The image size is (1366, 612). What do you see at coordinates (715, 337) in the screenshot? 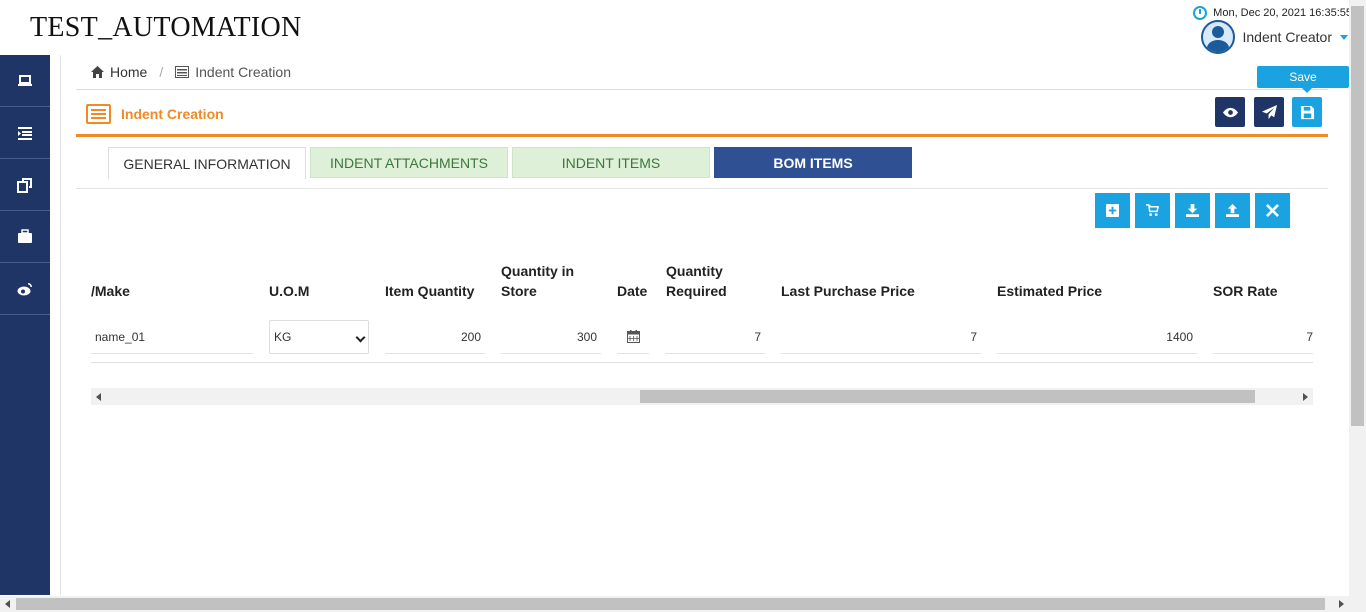
I see `quantity-required-input: 7` at bounding box center [715, 337].